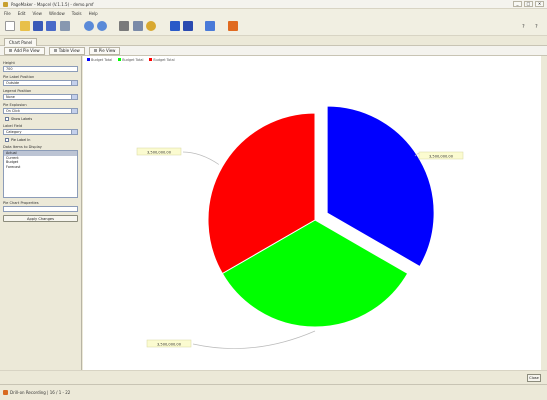 This screenshot has width=547, height=400. Describe the element at coordinates (536, 27) in the screenshot. I see `context-help-icon: ?` at that location.